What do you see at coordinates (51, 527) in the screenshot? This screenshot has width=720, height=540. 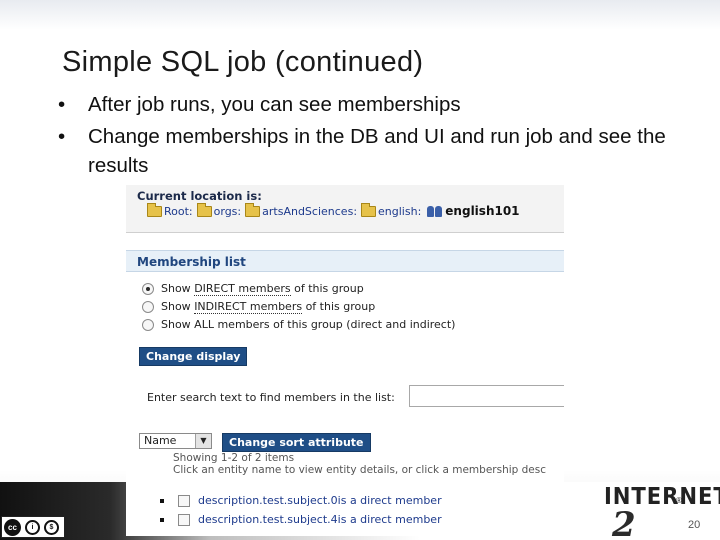 I see `nc-icon: $` at bounding box center [51, 527].